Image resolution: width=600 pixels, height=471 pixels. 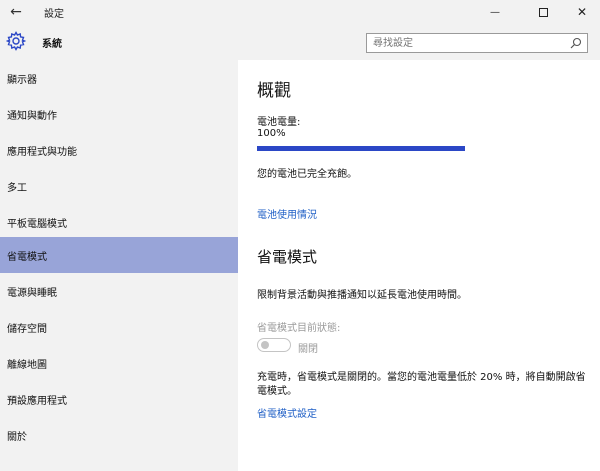 What do you see at coordinates (119, 327) in the screenshot?
I see `sidebar-item-storage: 儲存空間` at bounding box center [119, 327].